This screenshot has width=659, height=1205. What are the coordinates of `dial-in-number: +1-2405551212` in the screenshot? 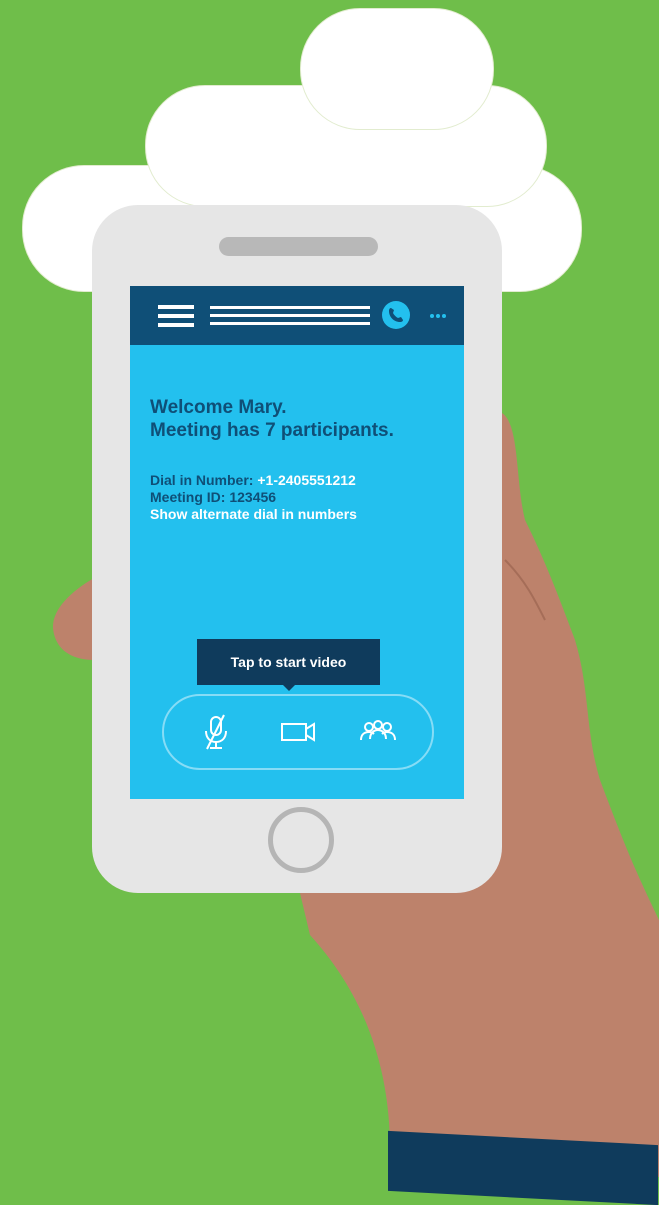 It's located at (306, 480).